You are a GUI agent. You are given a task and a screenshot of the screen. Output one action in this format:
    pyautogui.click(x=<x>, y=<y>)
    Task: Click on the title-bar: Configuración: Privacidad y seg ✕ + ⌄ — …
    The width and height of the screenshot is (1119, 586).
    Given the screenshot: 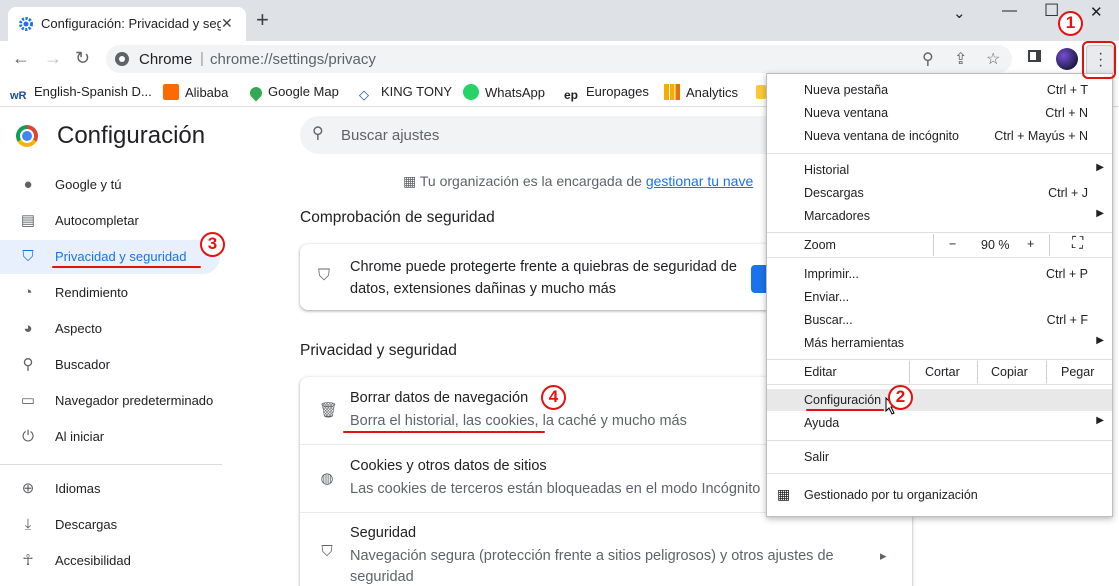 What is the action you would take?
    pyautogui.click(x=559, y=20)
    